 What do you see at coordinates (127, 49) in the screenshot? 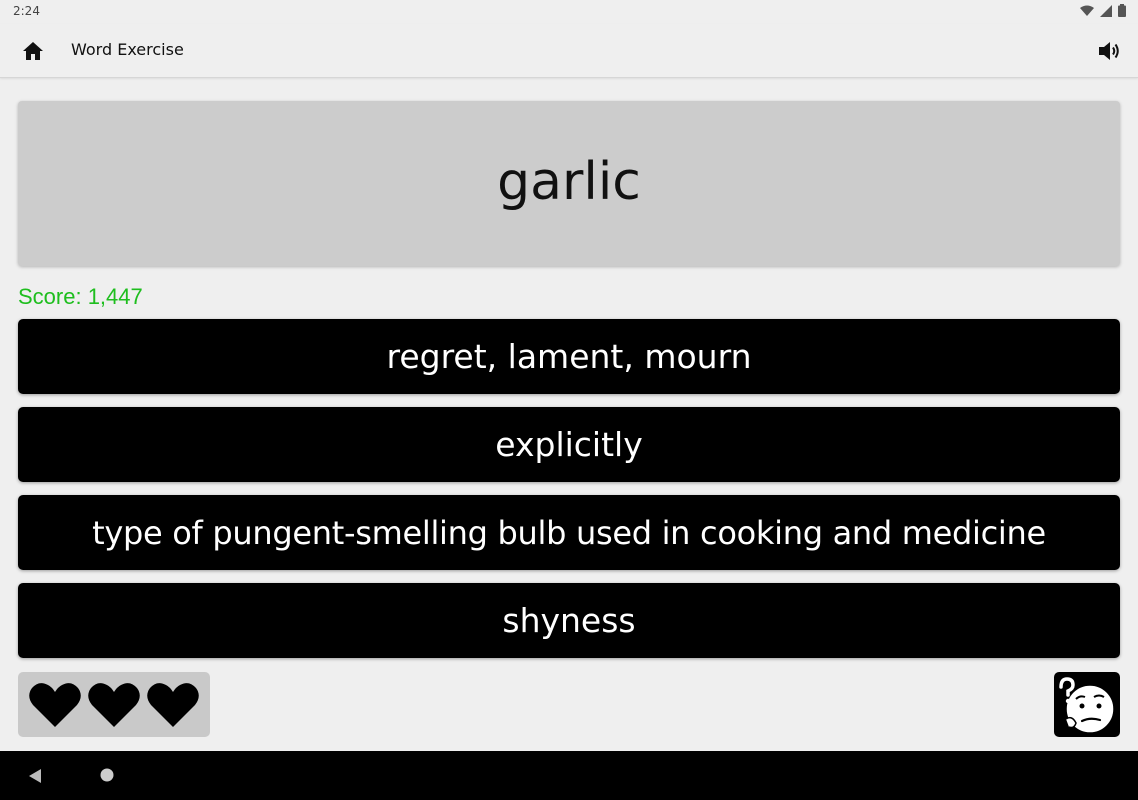
I see `app-title: Word Exercise` at bounding box center [127, 49].